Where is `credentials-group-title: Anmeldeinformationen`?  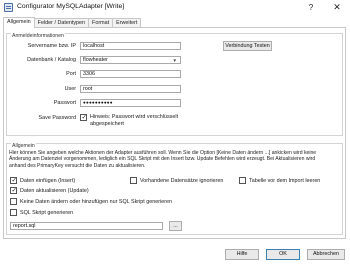
credentials-group-title: Anmeldeinformationen is located at coordinates (38, 36).